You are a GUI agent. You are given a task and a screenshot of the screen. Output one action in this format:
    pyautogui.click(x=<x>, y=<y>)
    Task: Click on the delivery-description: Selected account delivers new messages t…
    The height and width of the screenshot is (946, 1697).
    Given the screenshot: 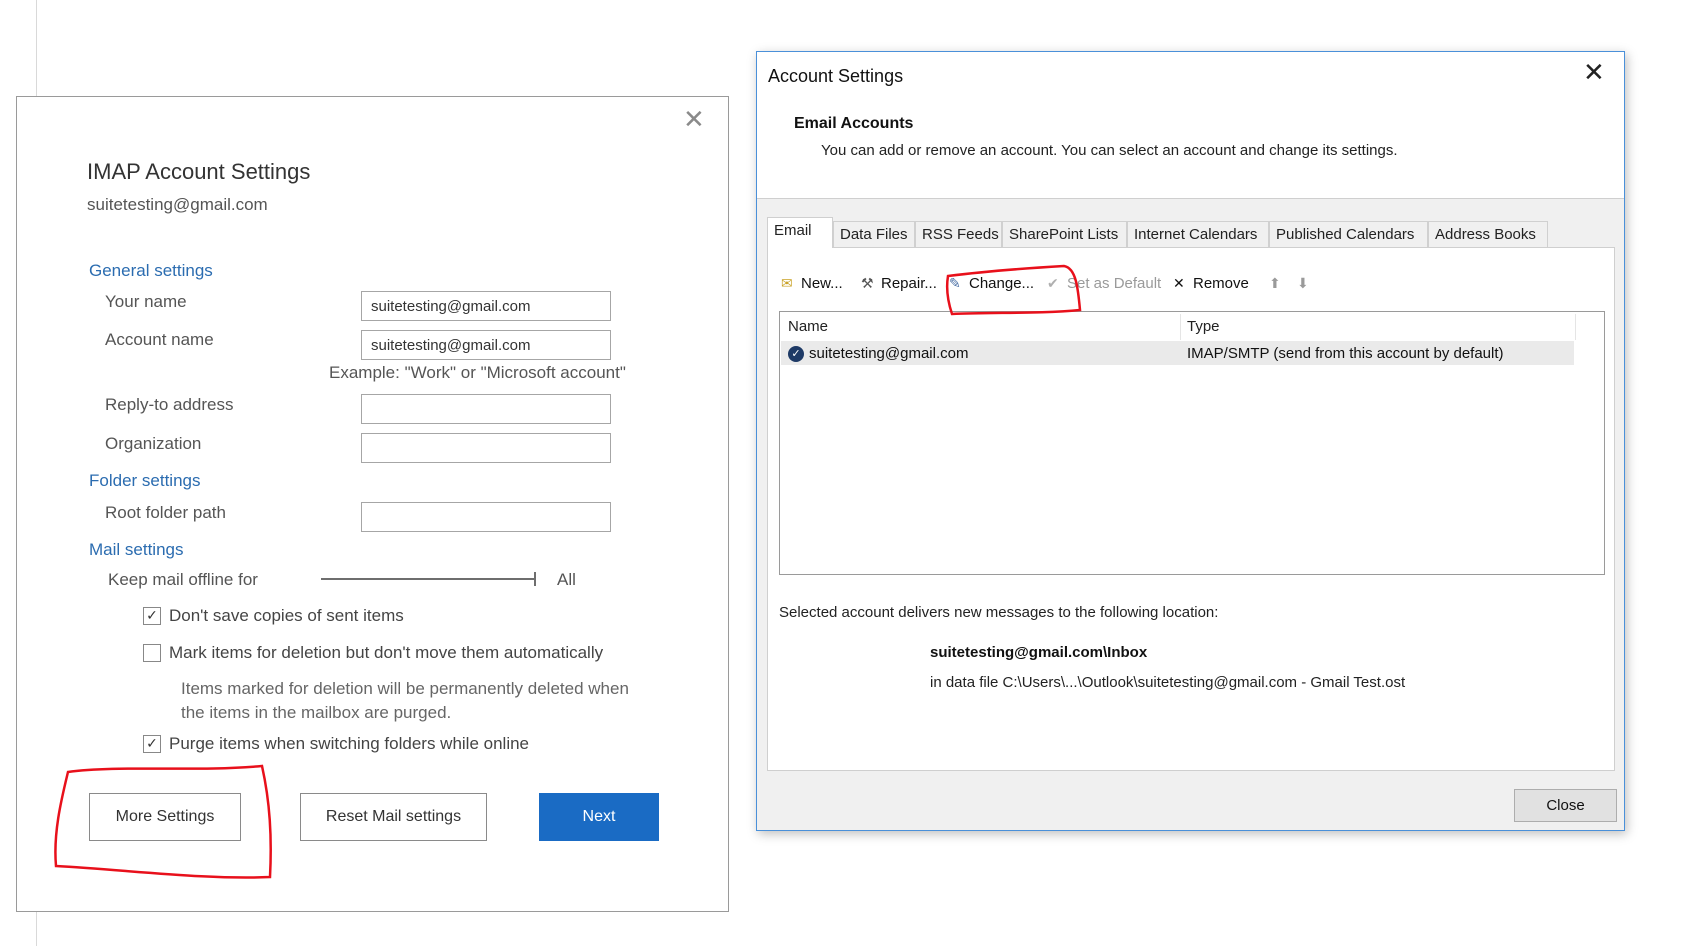 What is the action you would take?
    pyautogui.click(x=999, y=612)
    